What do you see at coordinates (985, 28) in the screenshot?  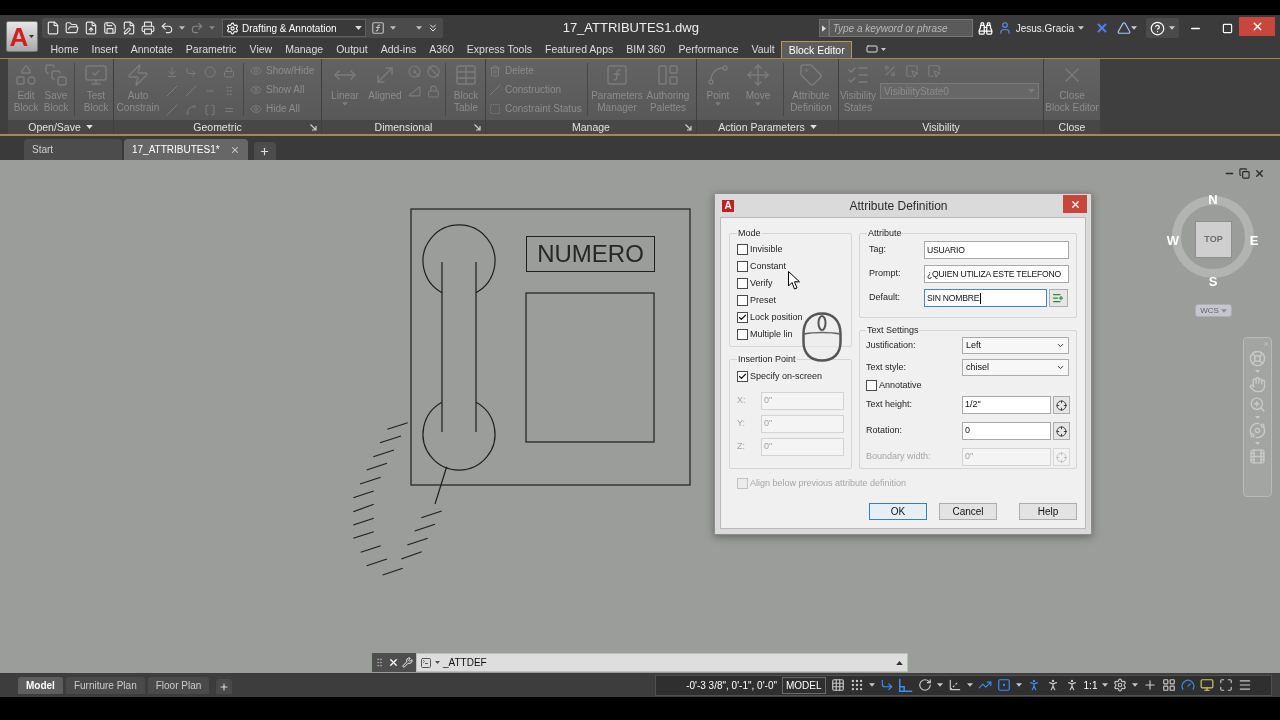 I see `binoculars-icon` at bounding box center [985, 28].